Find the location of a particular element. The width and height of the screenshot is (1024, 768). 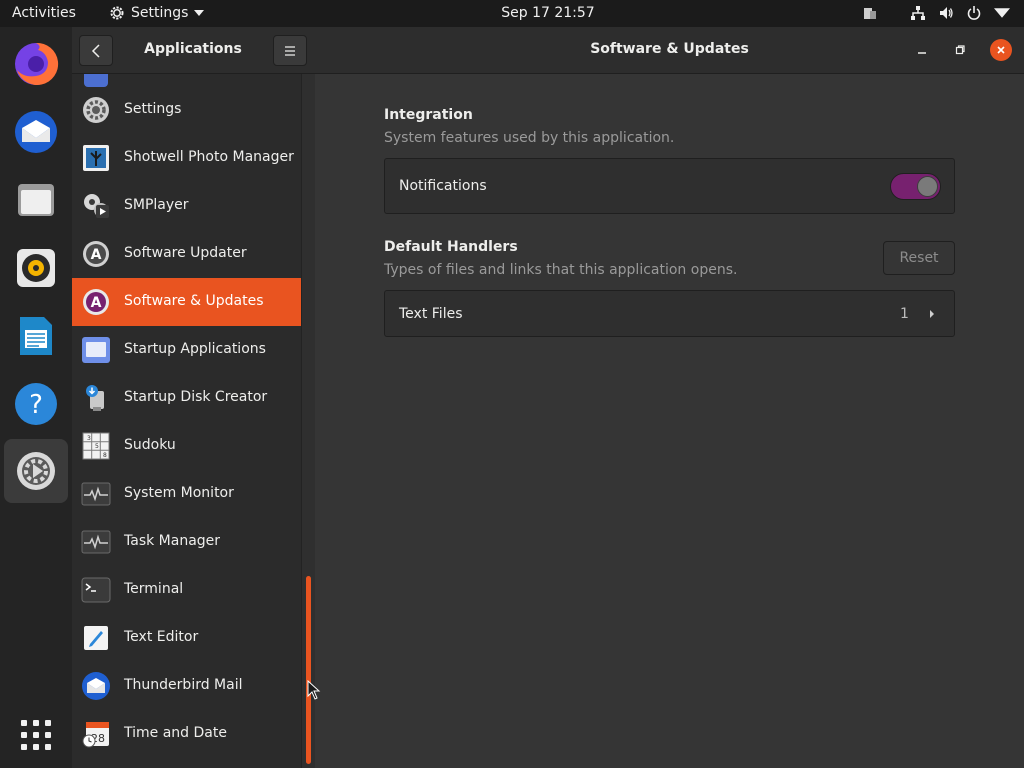

app-label: System Monitor is located at coordinates (179, 493).